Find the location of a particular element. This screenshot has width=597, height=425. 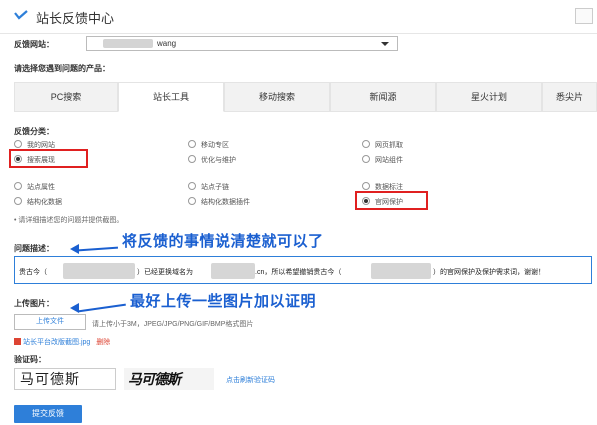

captcha-image: 马可德斯 is located at coordinates (169, 379).